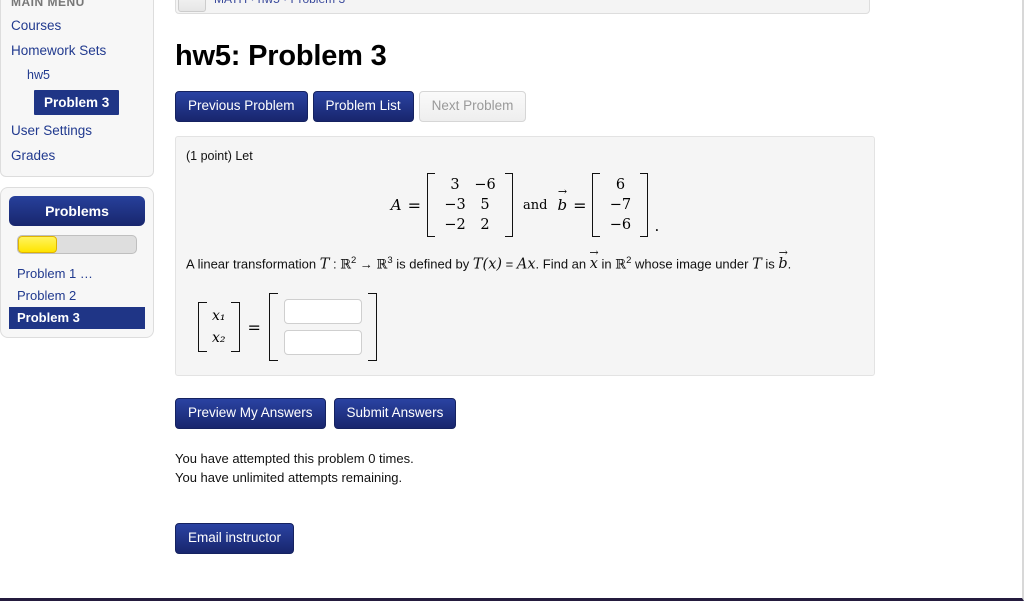  I want to click on vector-x-symbol: x, so click(594, 264).